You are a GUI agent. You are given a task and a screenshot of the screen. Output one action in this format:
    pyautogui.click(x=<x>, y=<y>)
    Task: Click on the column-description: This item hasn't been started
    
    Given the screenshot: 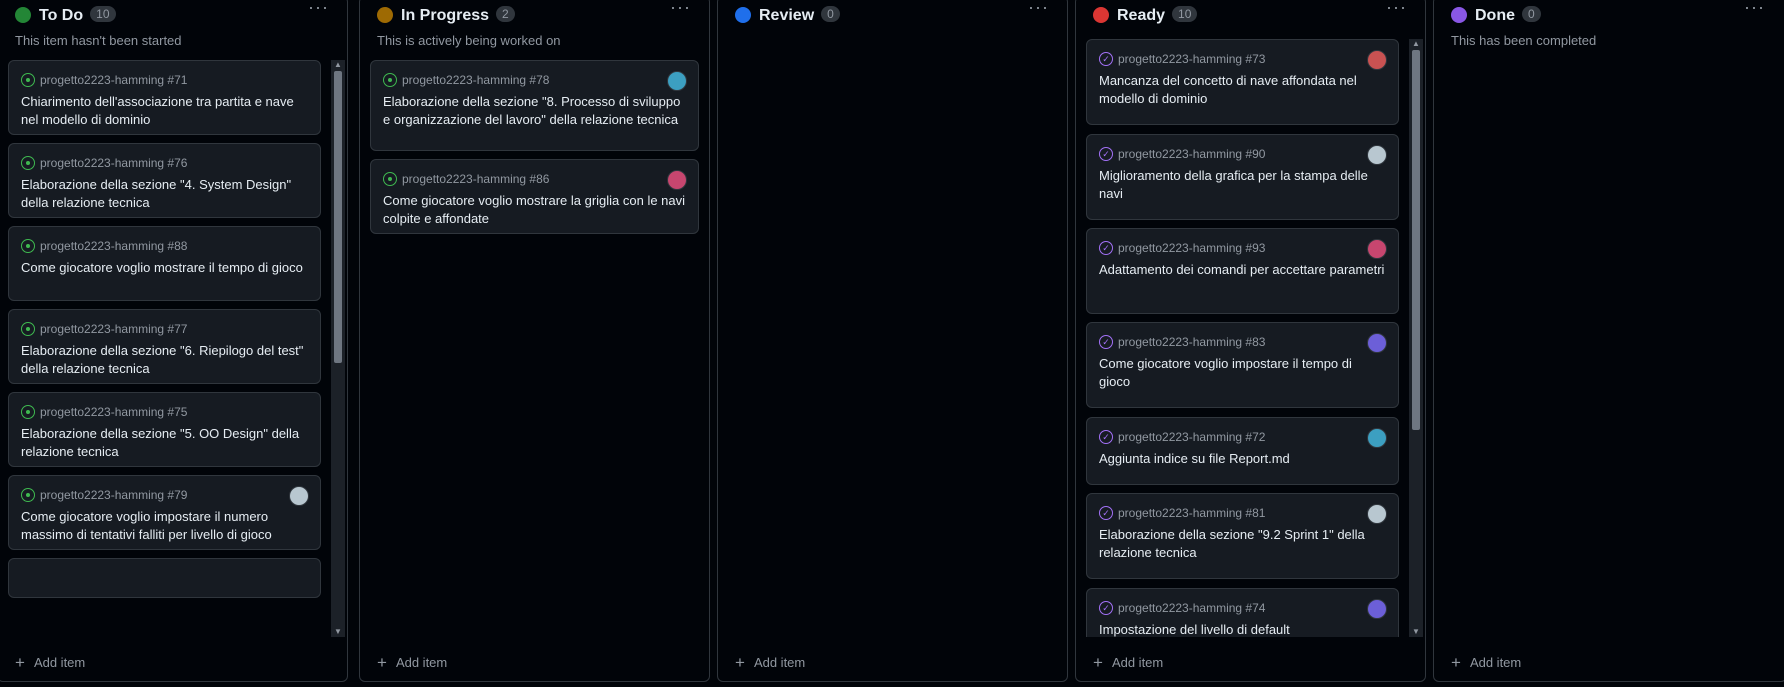 What is the action you would take?
    pyautogui.click(x=98, y=40)
    